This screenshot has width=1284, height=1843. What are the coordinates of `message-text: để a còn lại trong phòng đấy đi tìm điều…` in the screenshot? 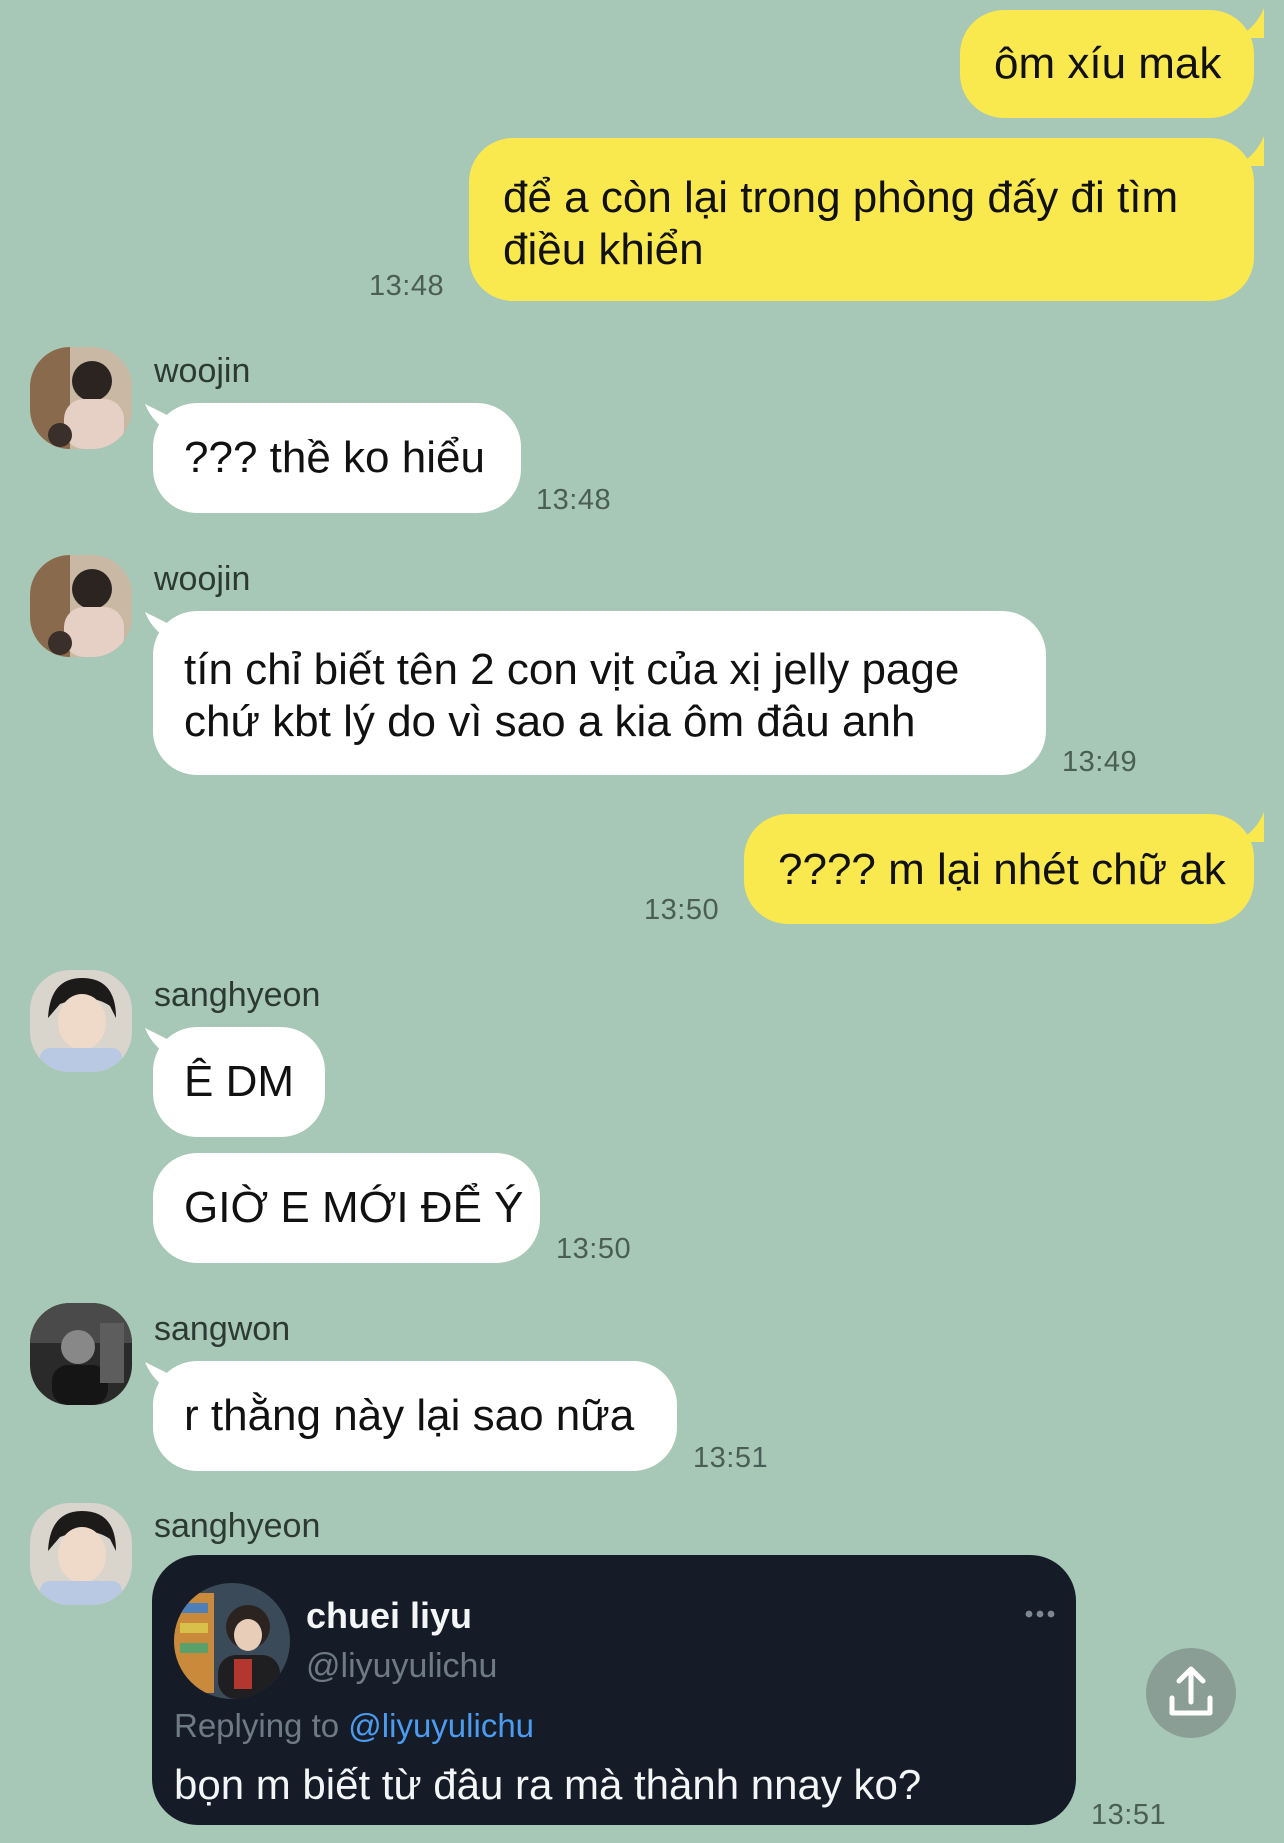 It's located at (841, 223).